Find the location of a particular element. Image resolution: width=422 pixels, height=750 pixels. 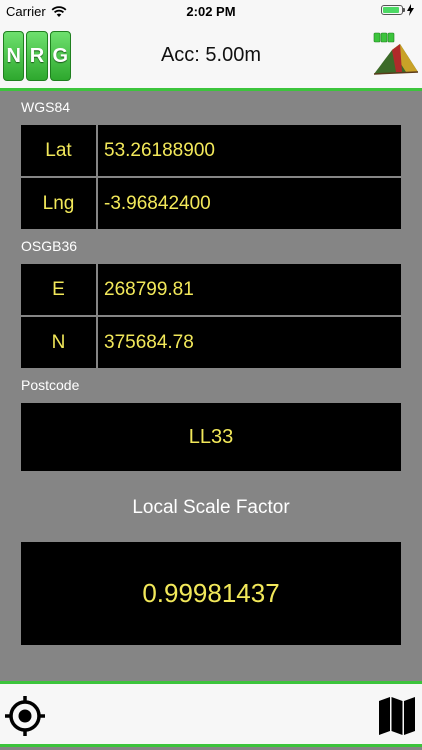

app-header: N R G Acc: 5.00m is located at coordinates (211, 56).